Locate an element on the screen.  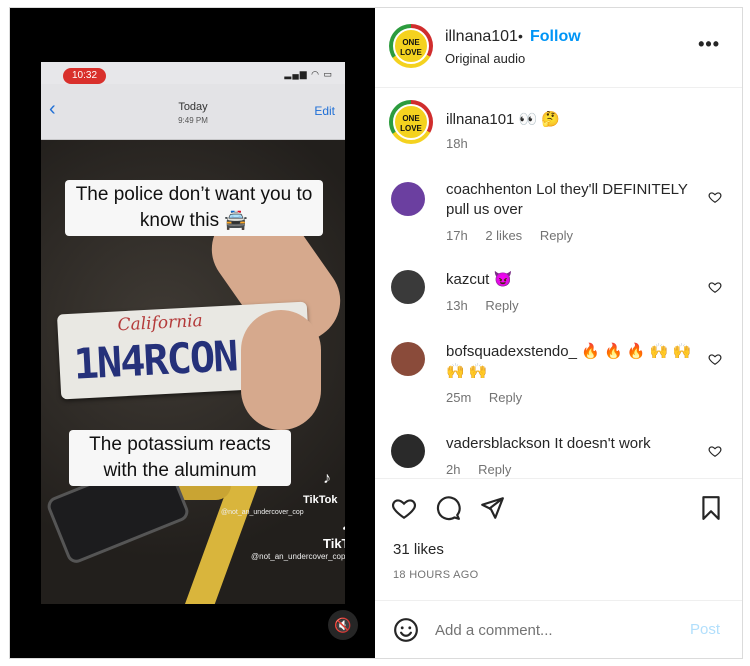
tiktok-watermark-large: TikTok is located at coordinates (334, 543).